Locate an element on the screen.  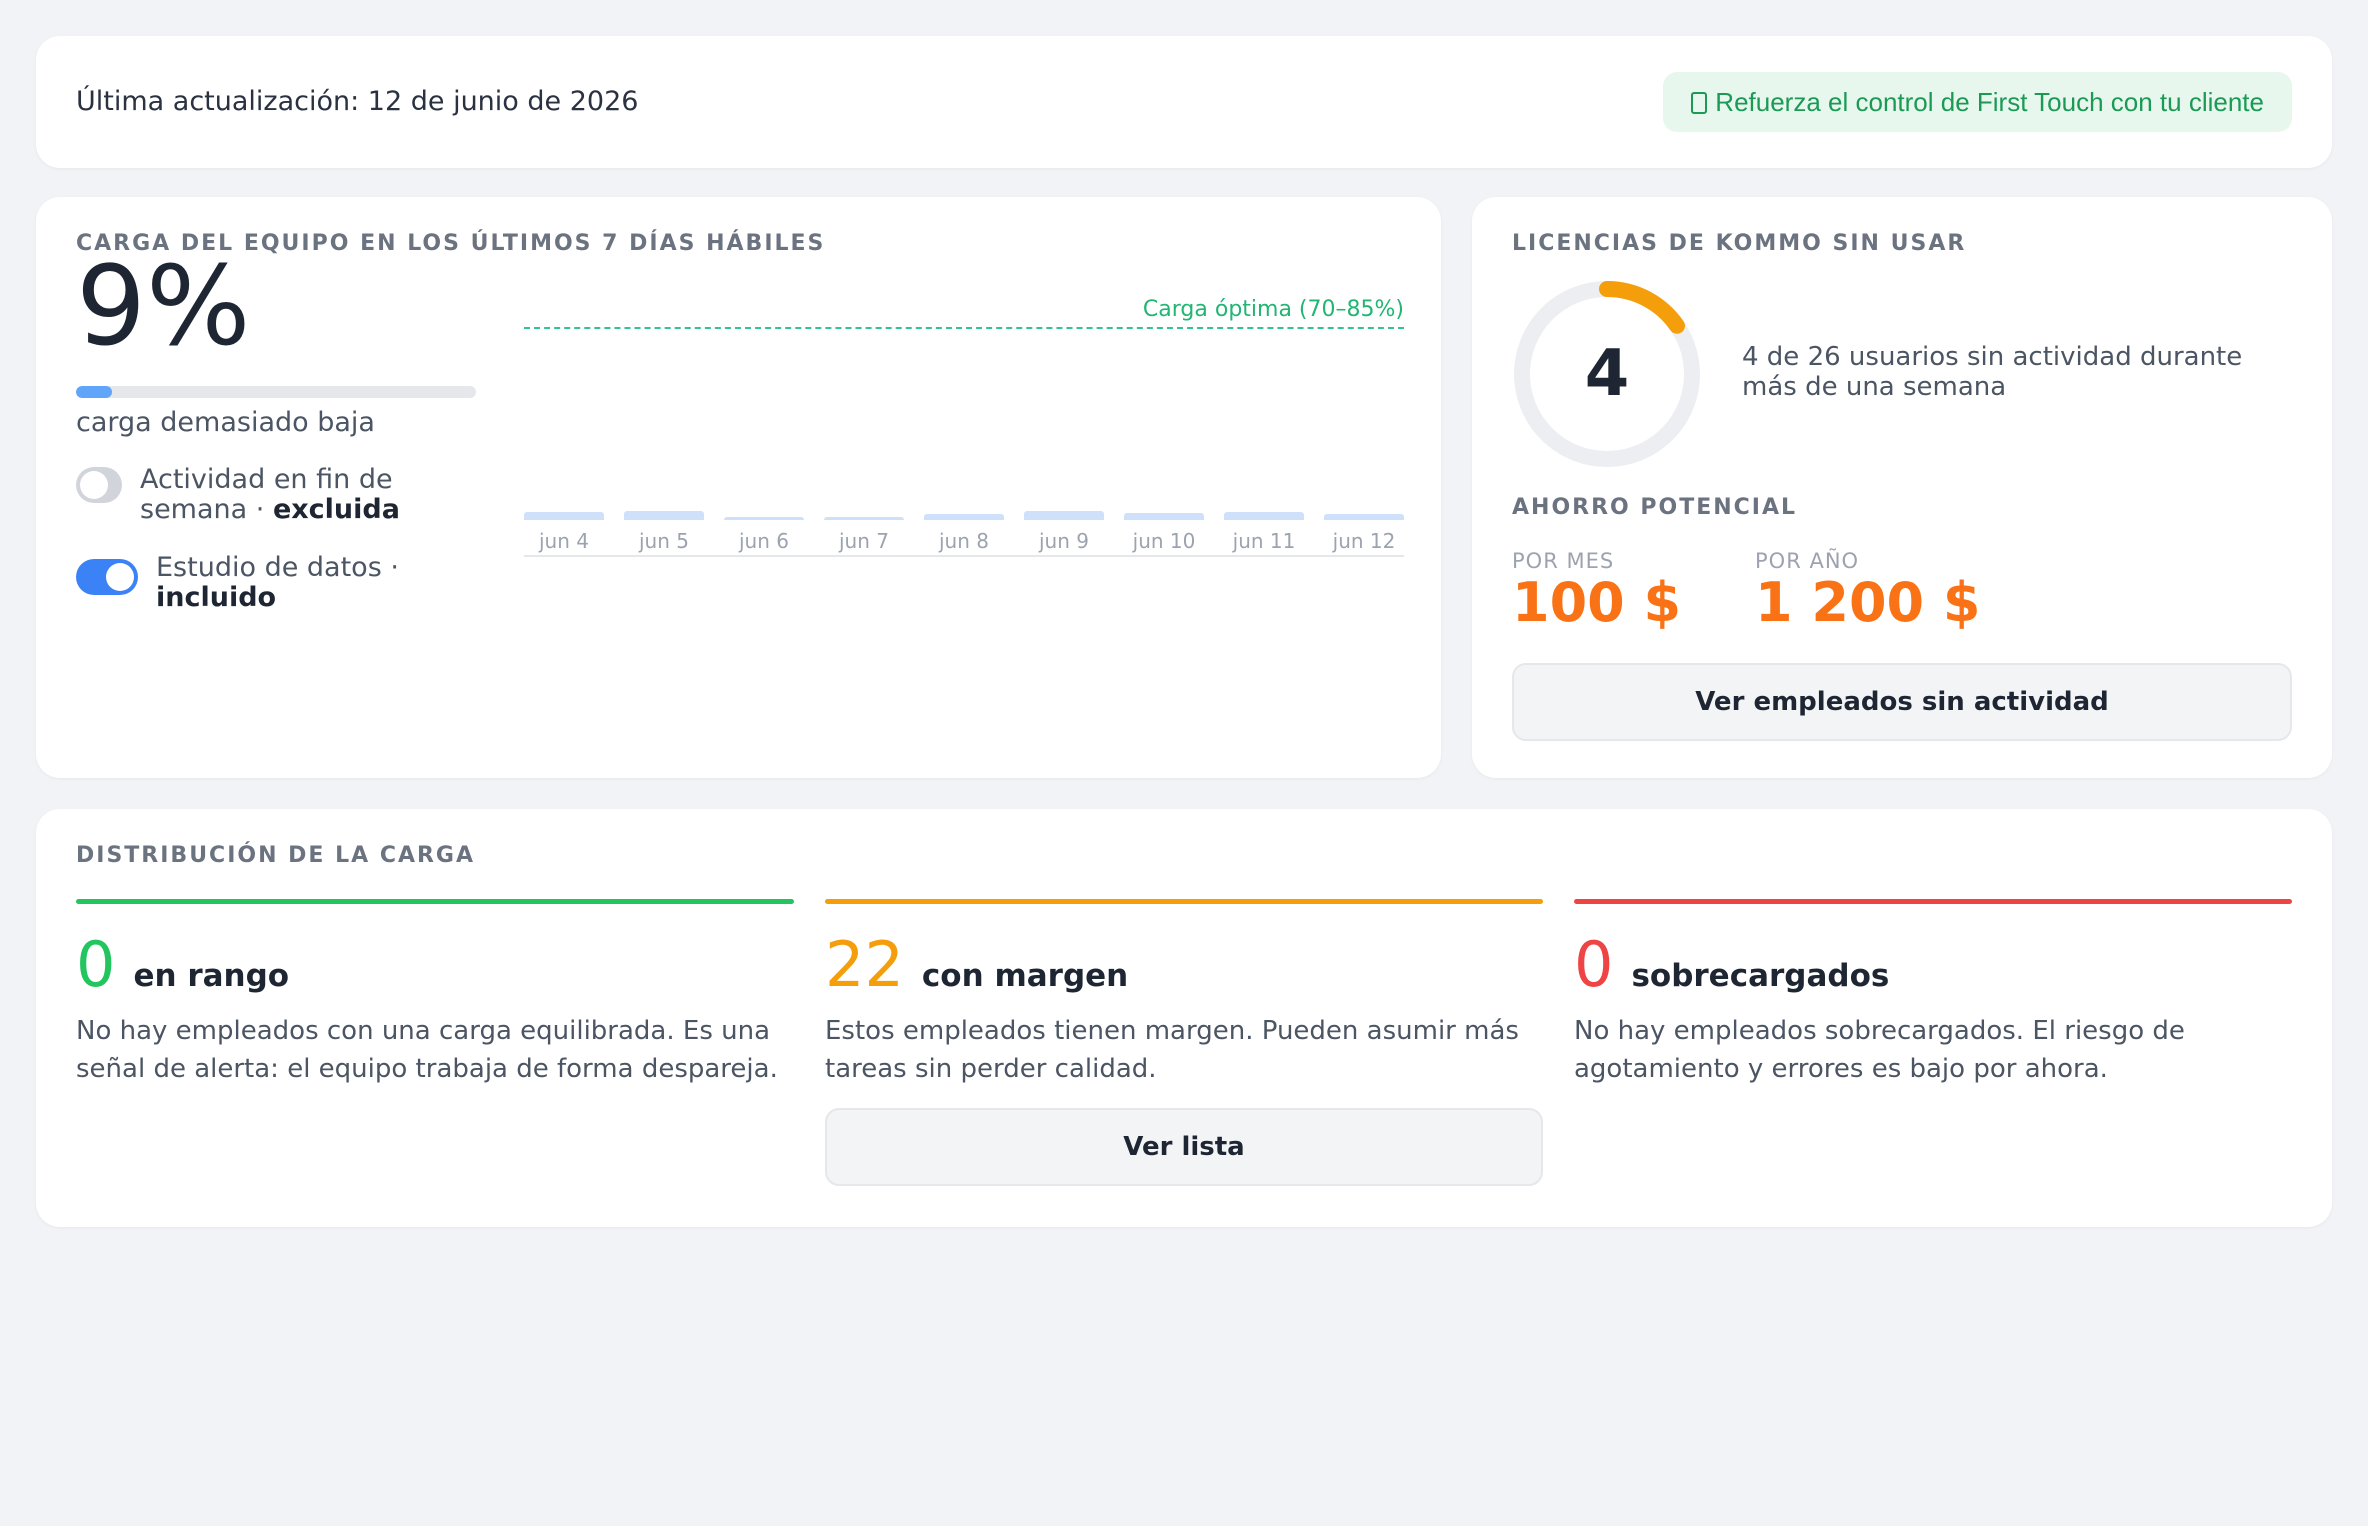
load-percent: 9% is located at coordinates (163, 306).